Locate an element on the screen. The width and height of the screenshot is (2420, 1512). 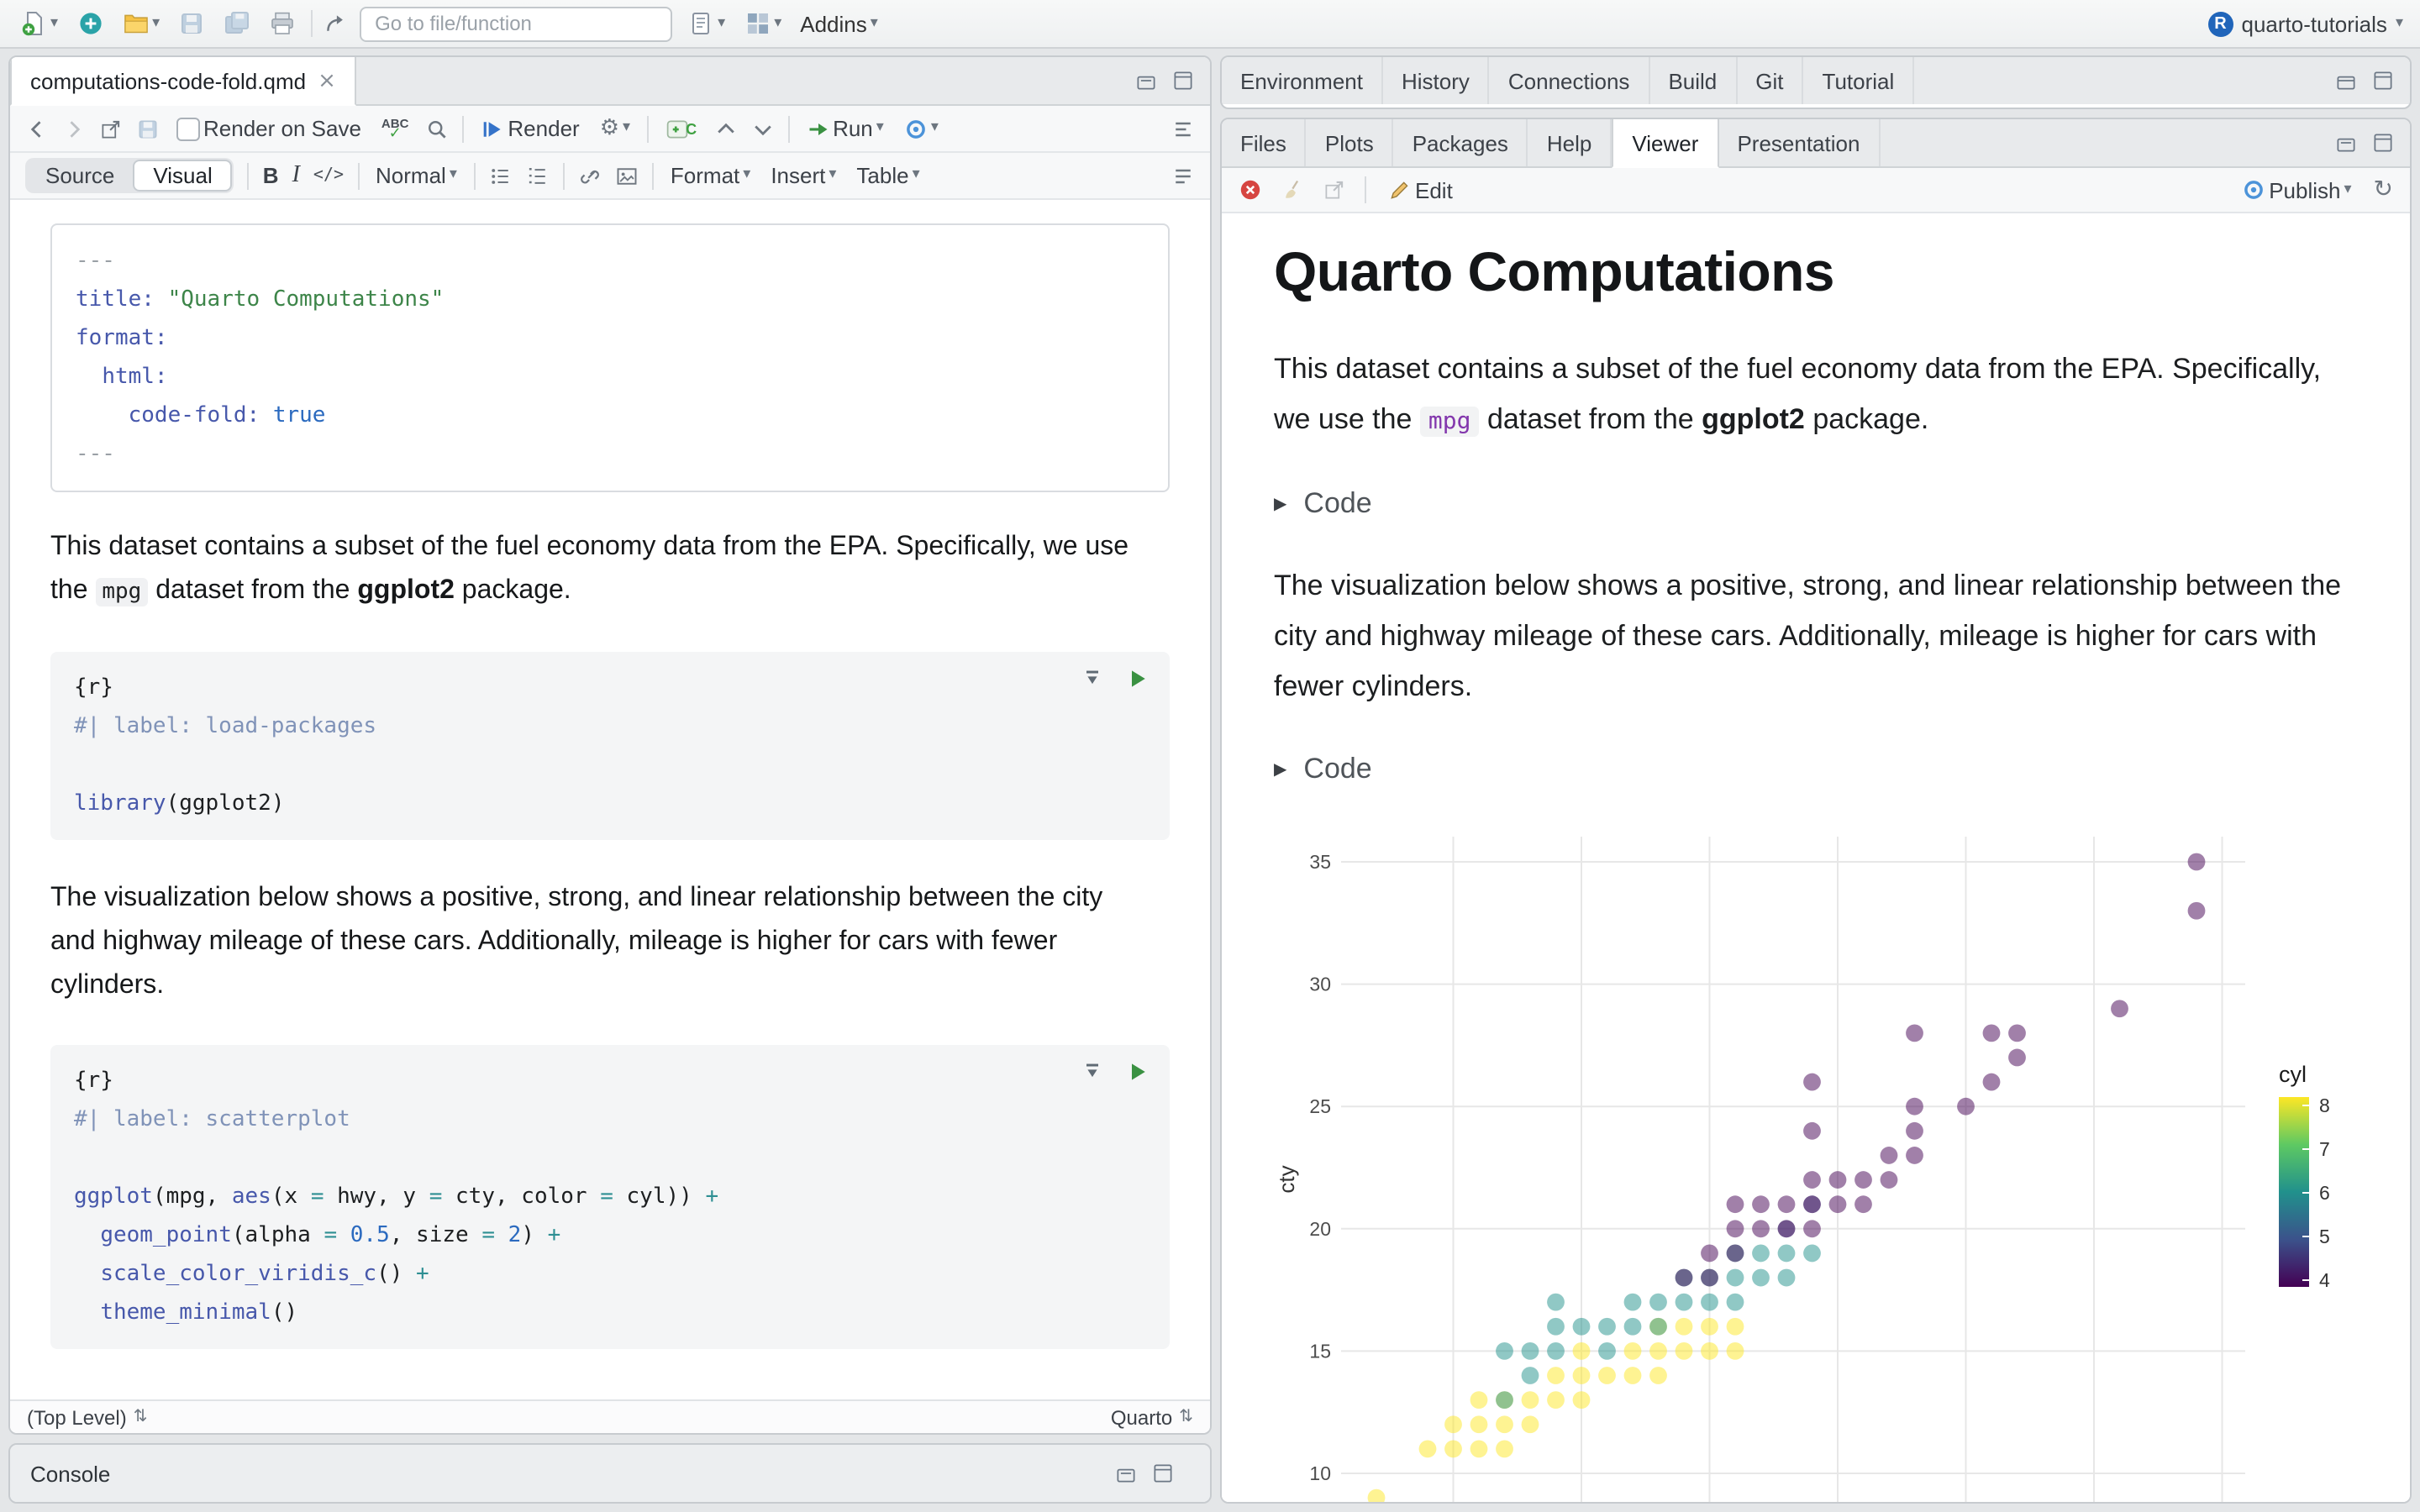
scope-selector: (Top Level) ⇅ is located at coordinates (87, 1417).